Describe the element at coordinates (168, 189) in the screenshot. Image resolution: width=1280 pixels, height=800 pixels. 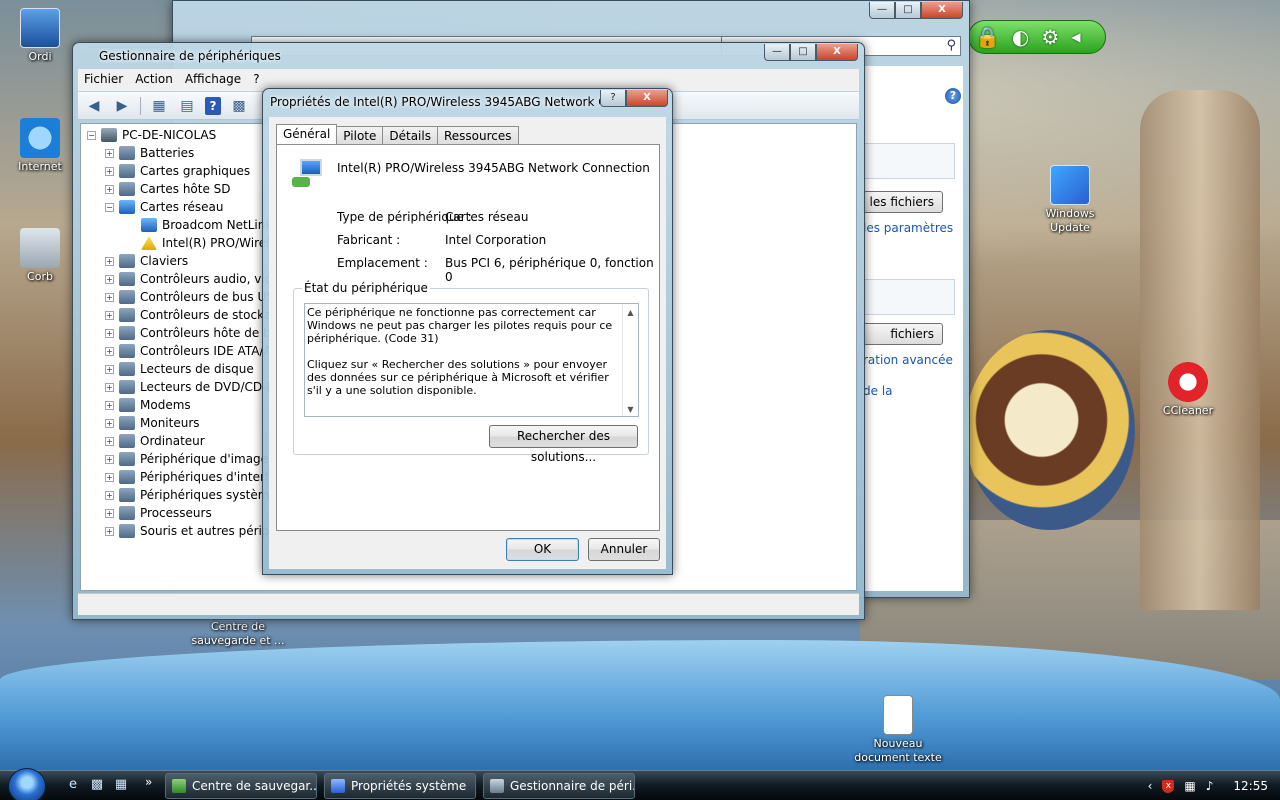
I see `tree-category: + Cartes hôte SD` at that location.